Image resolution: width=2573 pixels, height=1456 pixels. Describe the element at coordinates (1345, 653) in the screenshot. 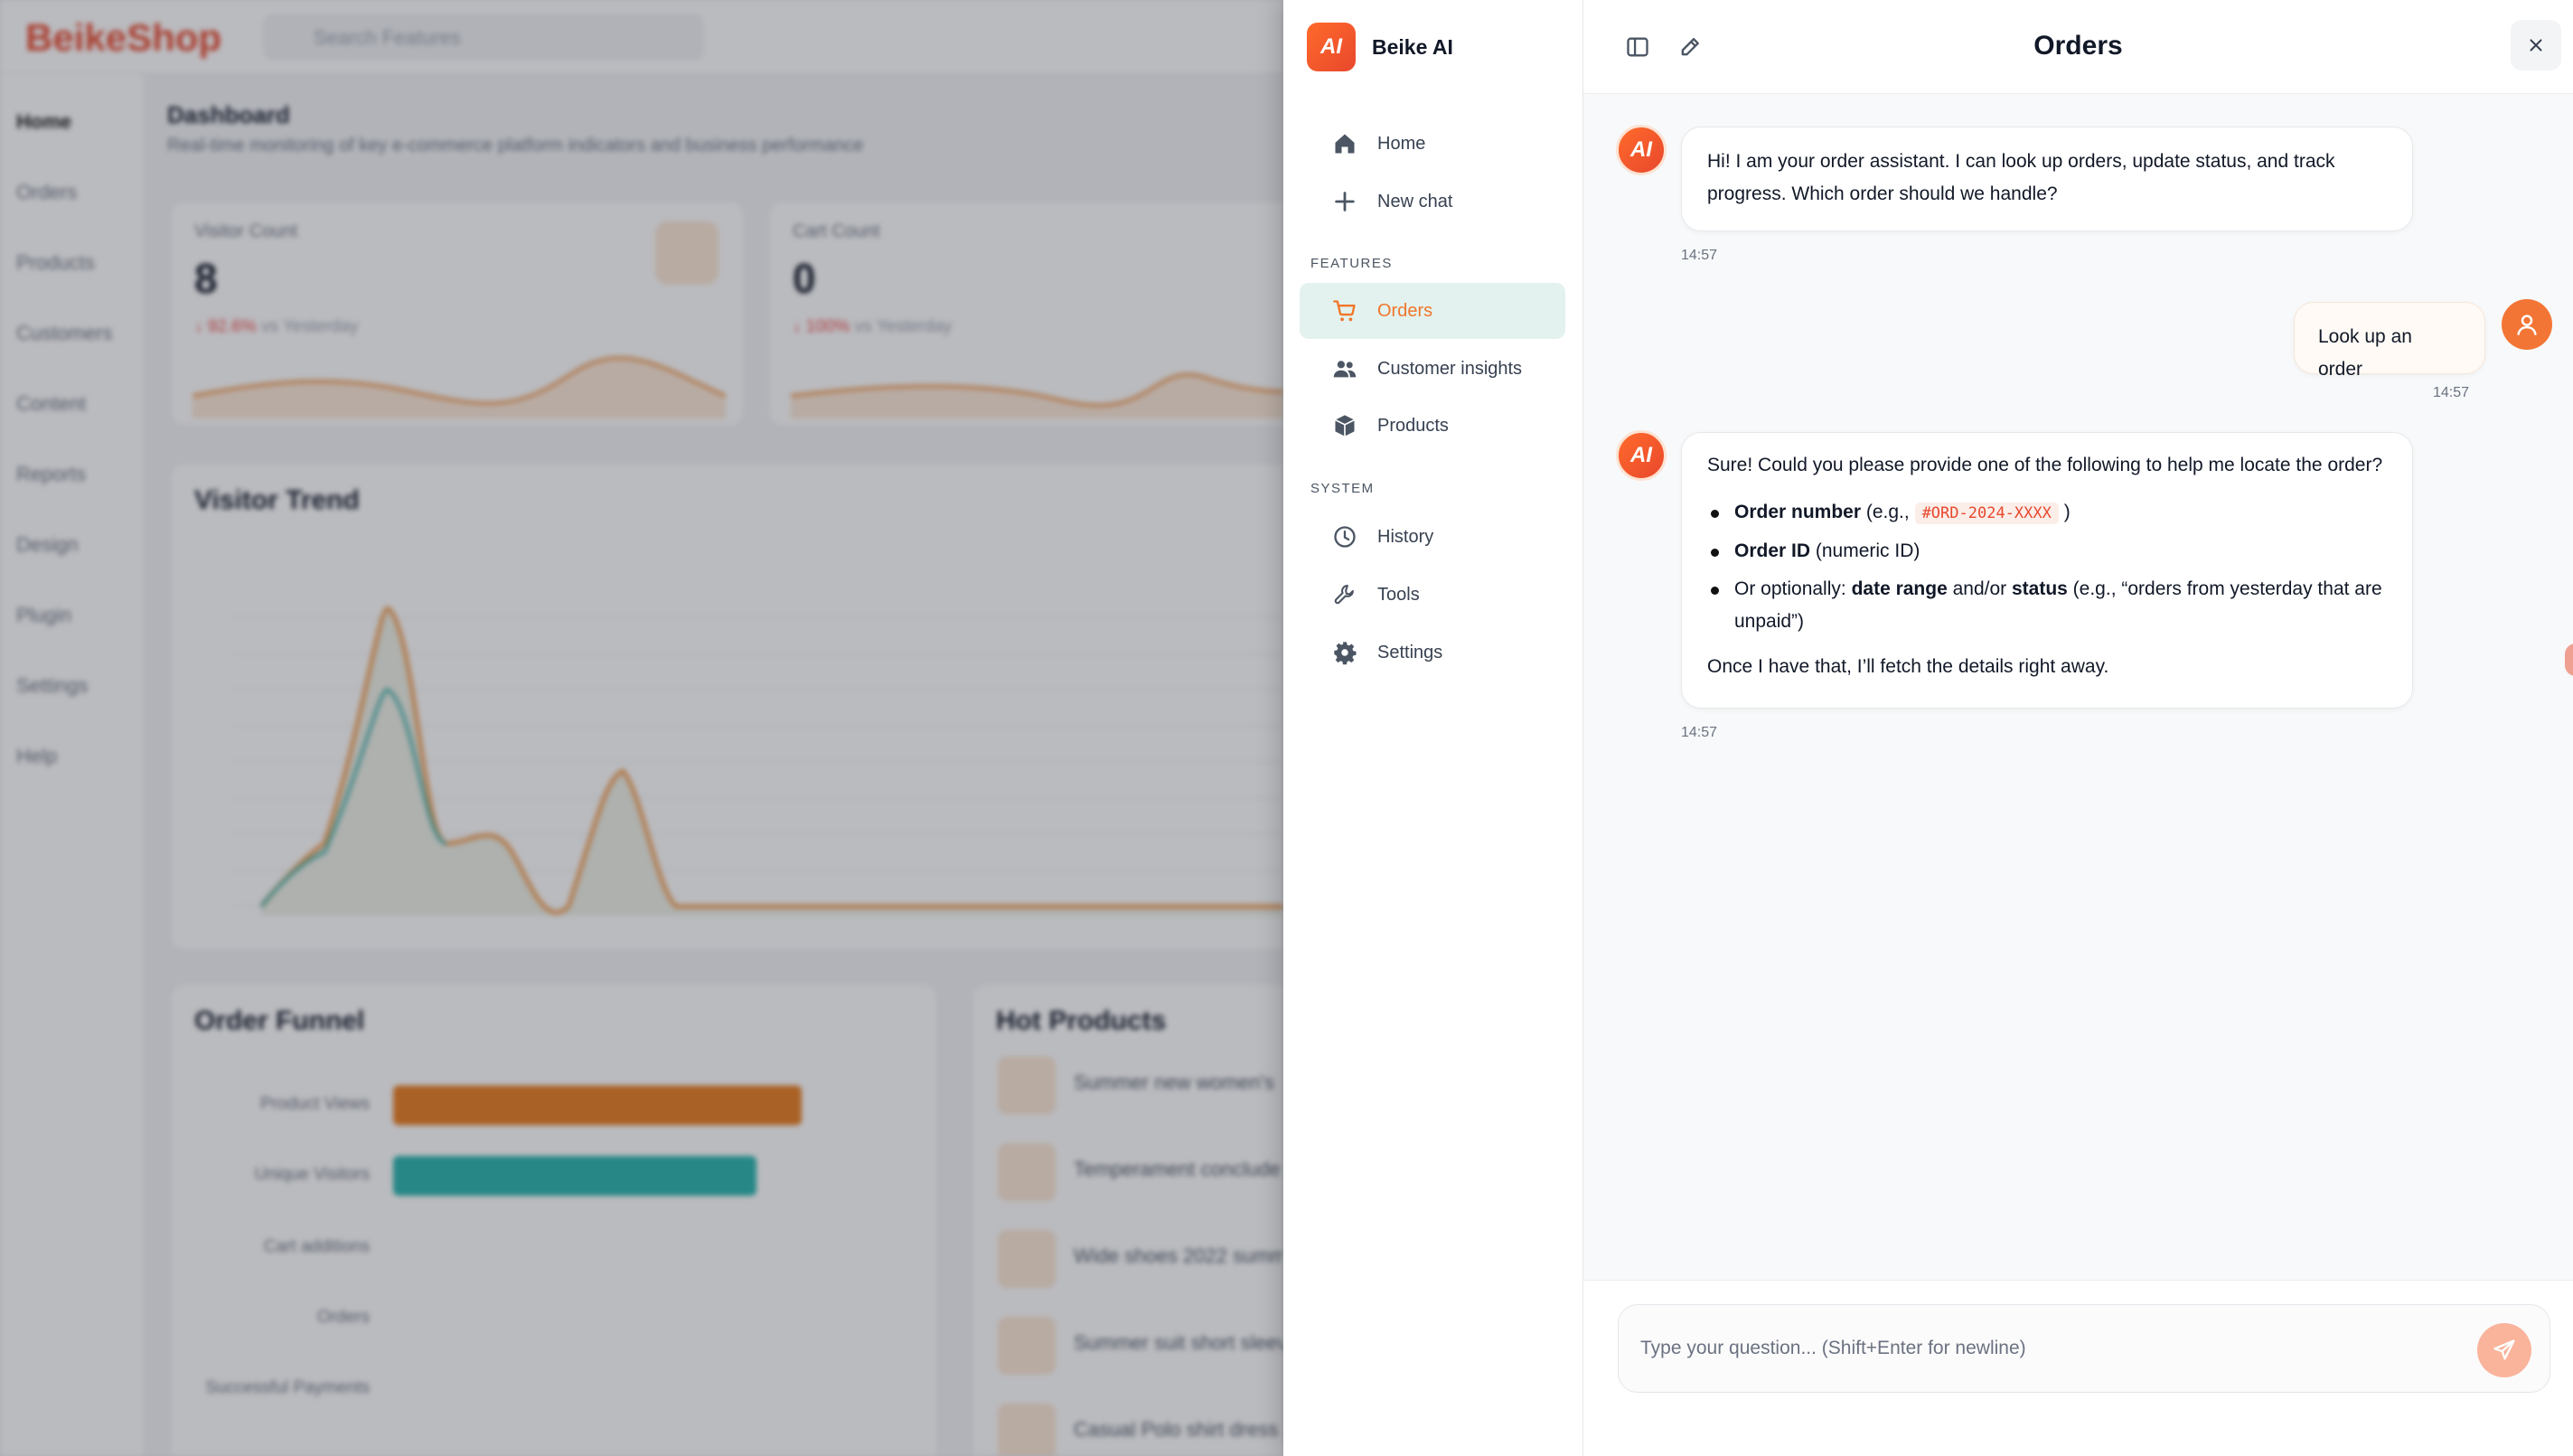

I see `gear-icon` at that location.